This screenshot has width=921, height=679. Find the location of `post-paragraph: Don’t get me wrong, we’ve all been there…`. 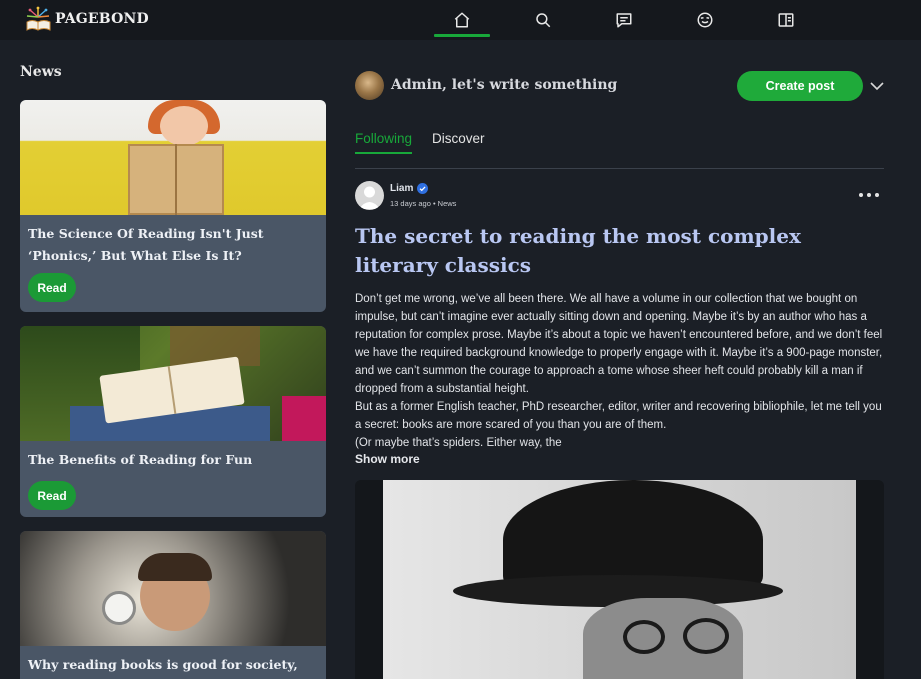

post-paragraph: Don’t get me wrong, we’ve all been there… is located at coordinates (619, 344).